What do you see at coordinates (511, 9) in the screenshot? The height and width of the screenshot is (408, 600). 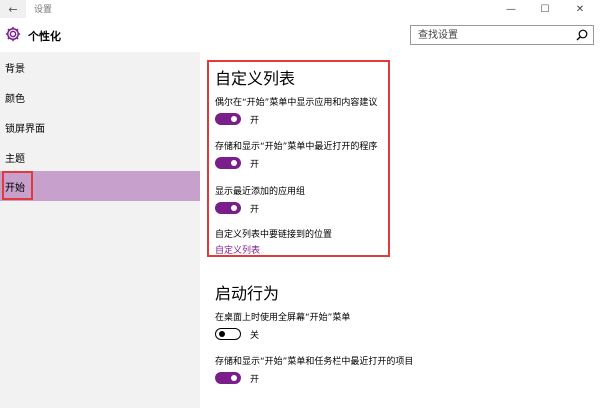 I see `minimize-button: —` at bounding box center [511, 9].